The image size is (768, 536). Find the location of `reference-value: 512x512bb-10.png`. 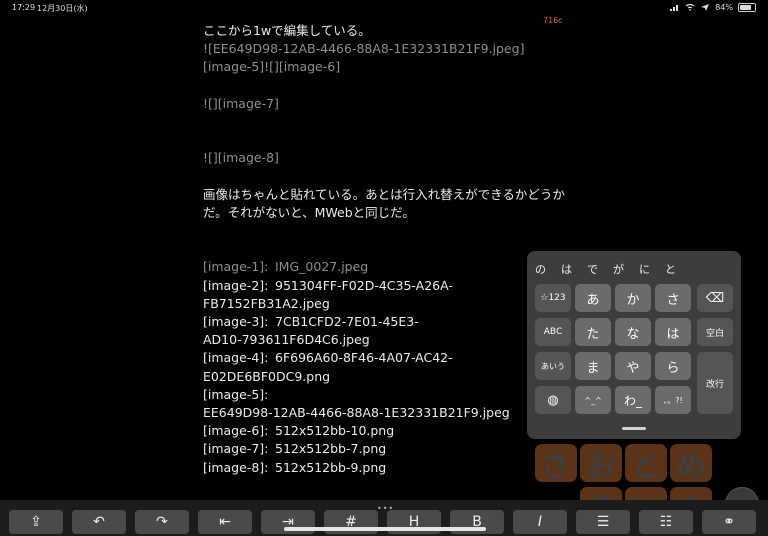

reference-value: 512x512bb-10.png is located at coordinates (335, 431).